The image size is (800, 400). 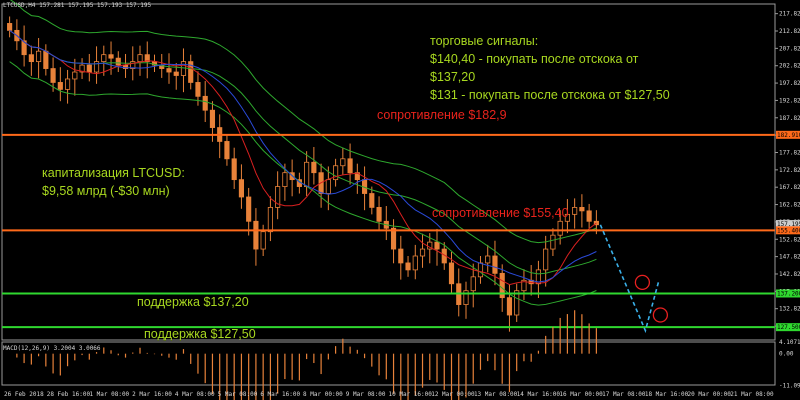 I want to click on price-badge-label: 127.500, so click(x=788, y=327).